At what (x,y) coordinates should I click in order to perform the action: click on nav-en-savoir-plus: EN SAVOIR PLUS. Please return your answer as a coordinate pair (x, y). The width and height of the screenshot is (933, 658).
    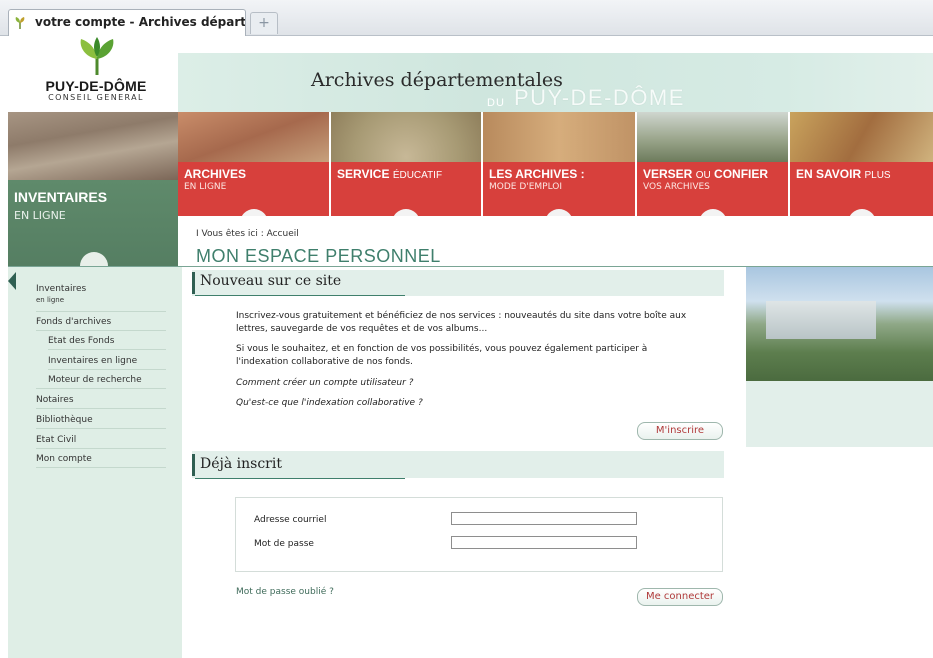
    Looking at the image, I should click on (861, 164).